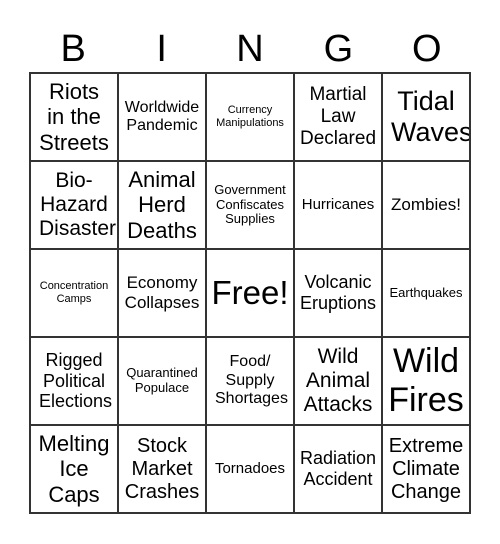 Image resolution: width=500 pixels, height=544 pixels. I want to click on header-letter-i: I, so click(161, 49).